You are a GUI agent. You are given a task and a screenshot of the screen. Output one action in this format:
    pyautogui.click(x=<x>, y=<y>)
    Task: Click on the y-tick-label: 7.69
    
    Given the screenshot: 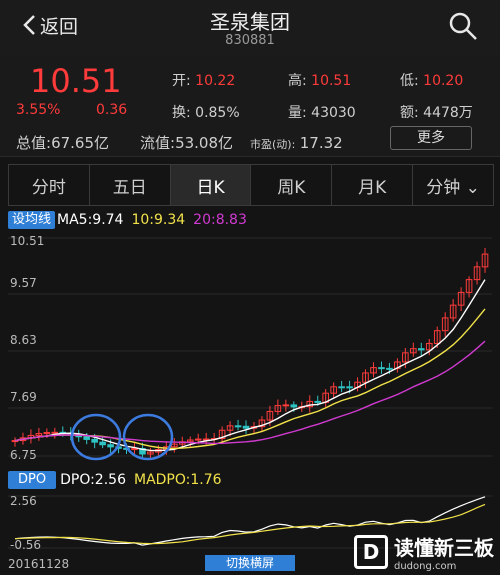 What is the action you would take?
    pyautogui.click(x=23, y=397)
    